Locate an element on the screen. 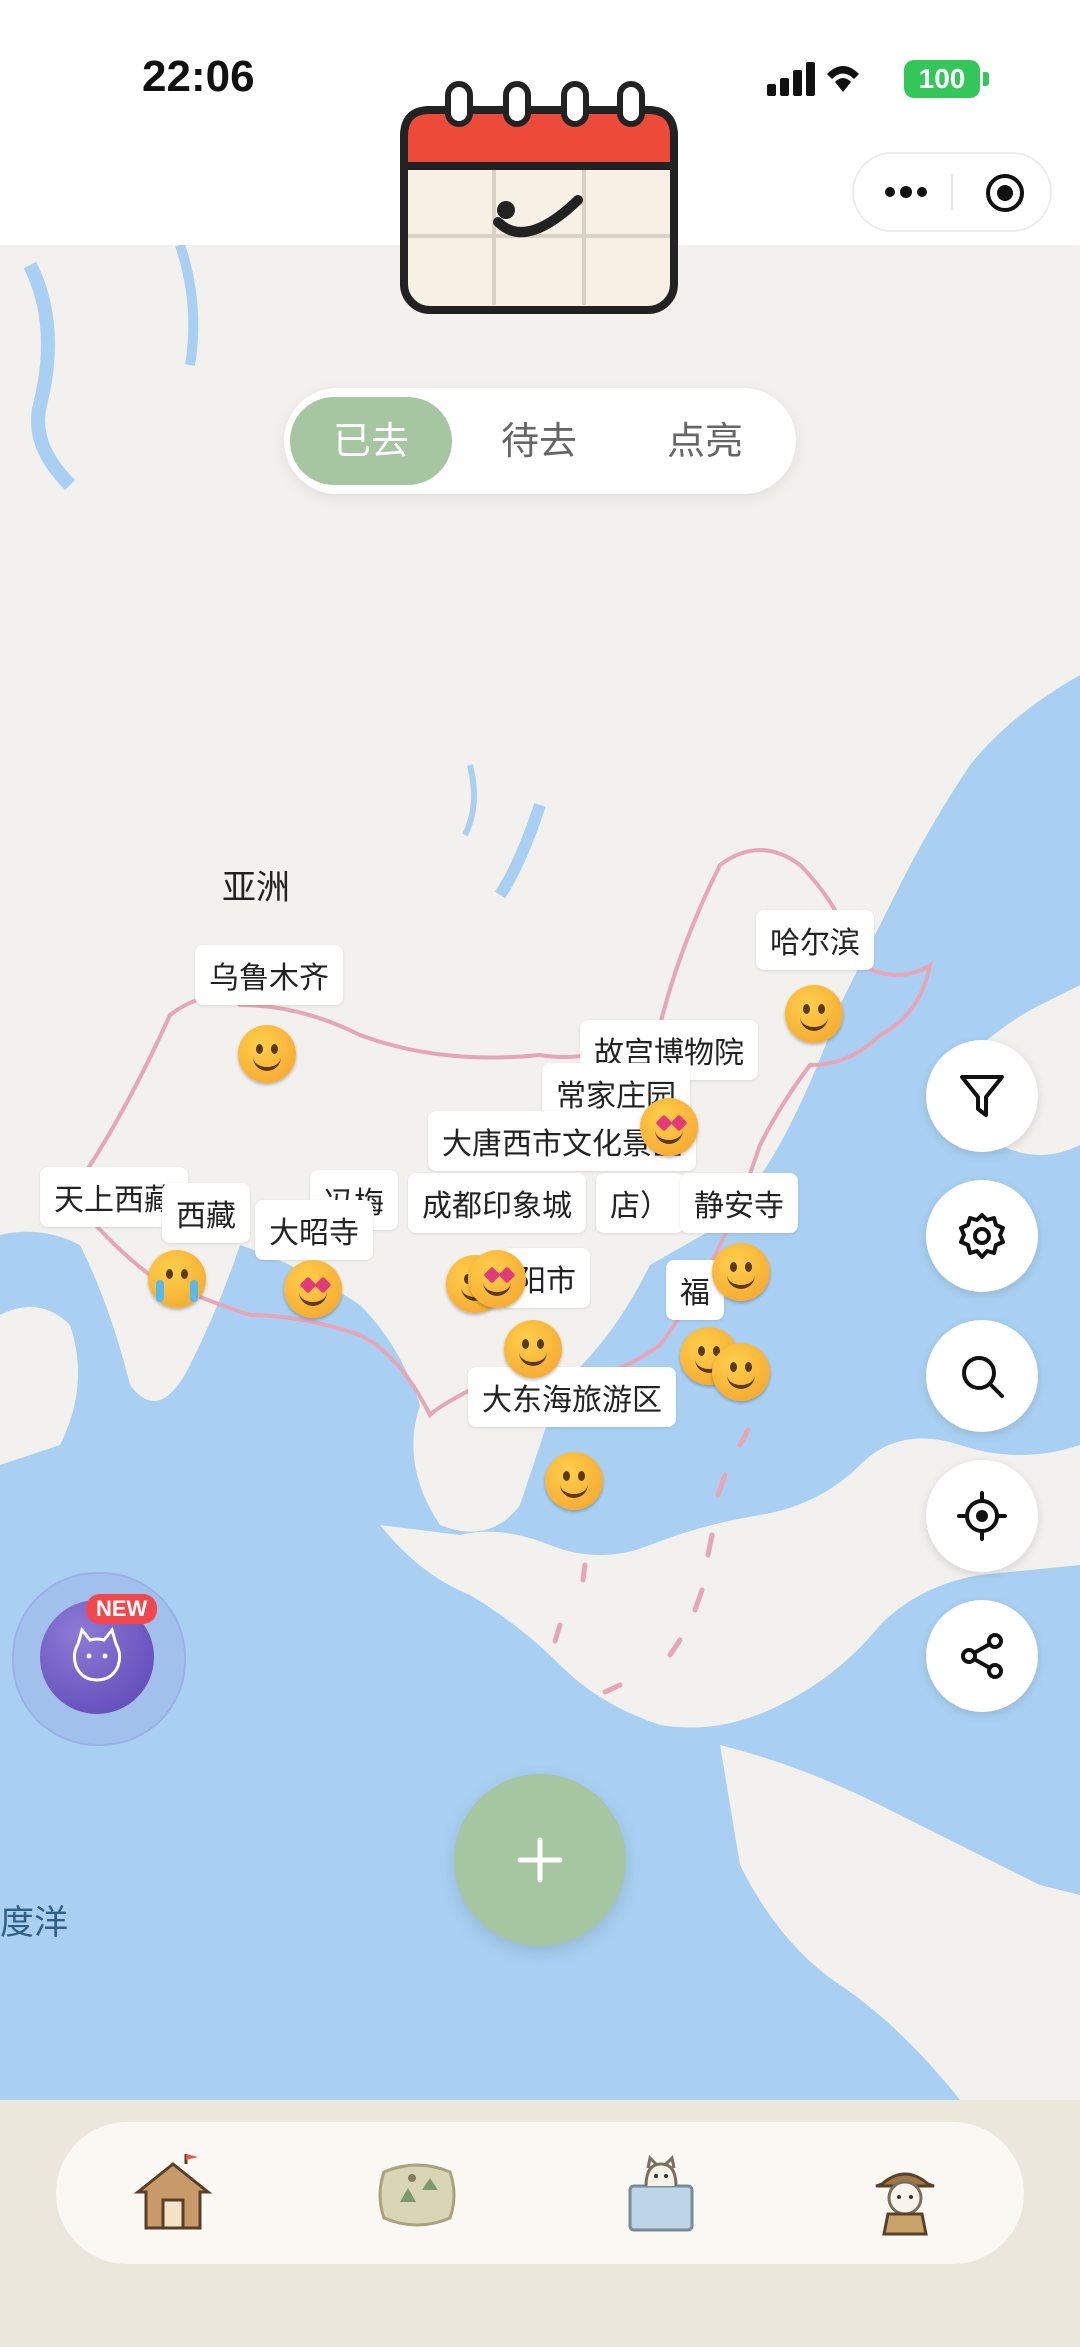  add-button is located at coordinates (540, 1860).